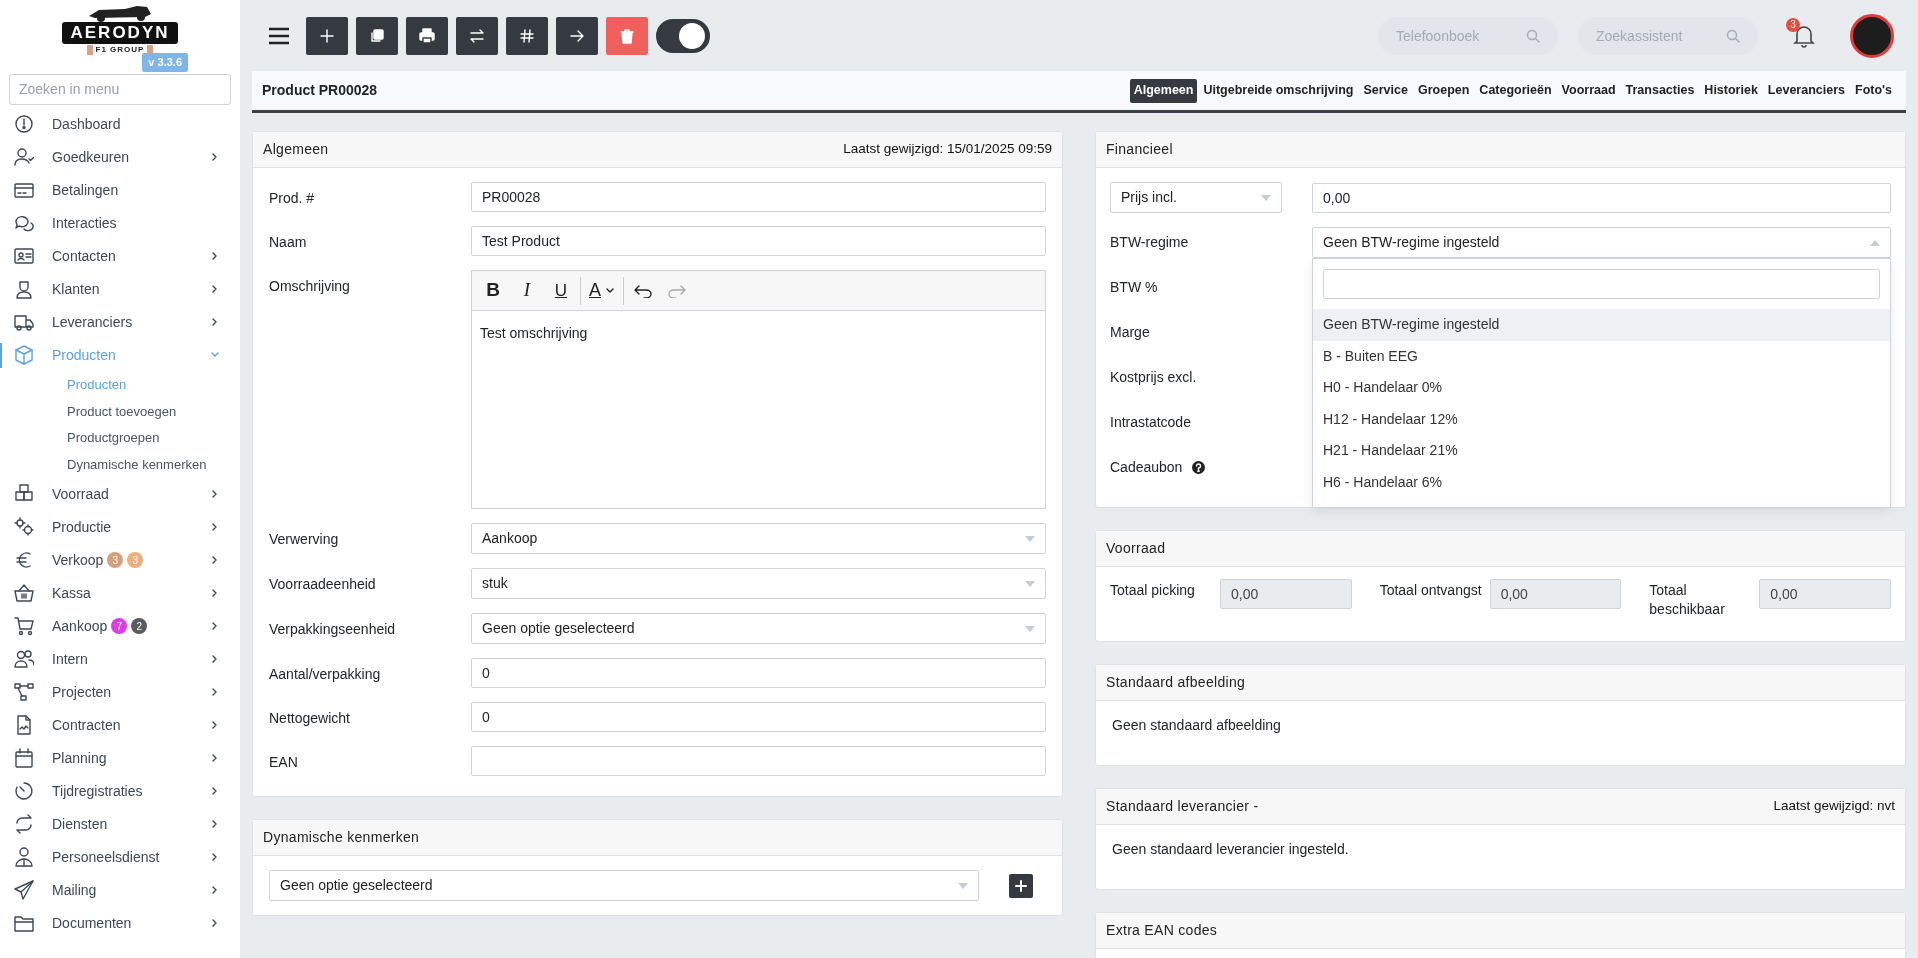 The height and width of the screenshot is (958, 1918). Describe the element at coordinates (24, 322) in the screenshot. I see `truck-icon` at that location.